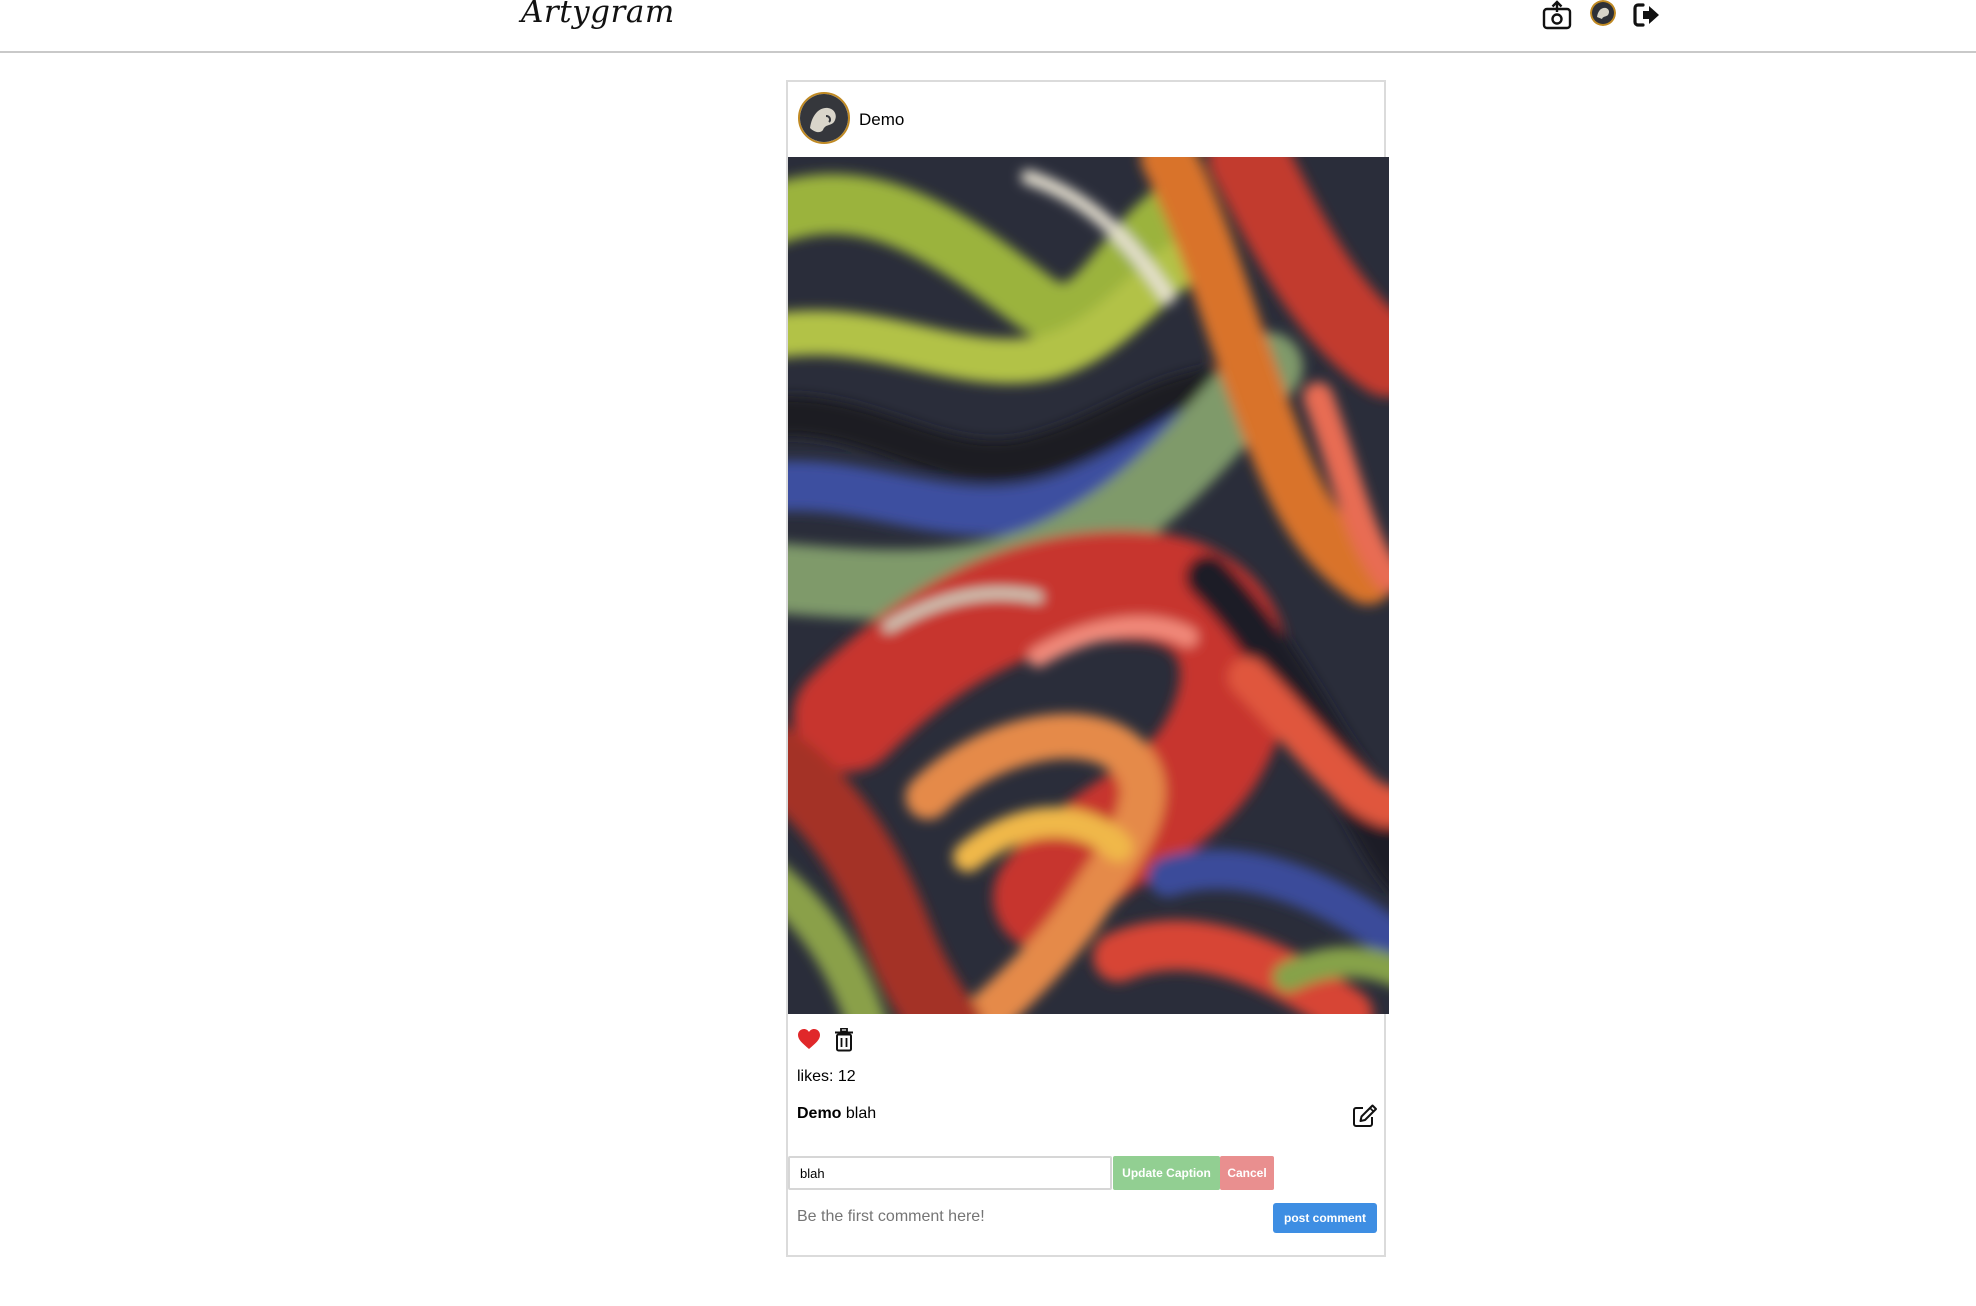  Describe the element at coordinates (1325, 1218) in the screenshot. I see `post-comment-button: post comment` at that location.